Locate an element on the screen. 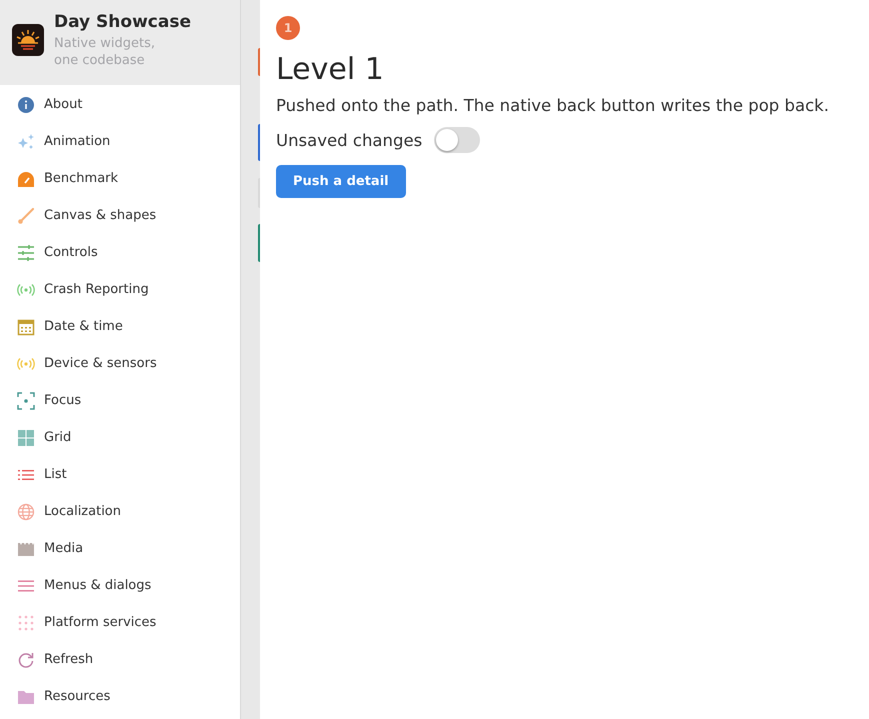 The height and width of the screenshot is (719, 869). sidebar-item: Animation is located at coordinates (120, 141).